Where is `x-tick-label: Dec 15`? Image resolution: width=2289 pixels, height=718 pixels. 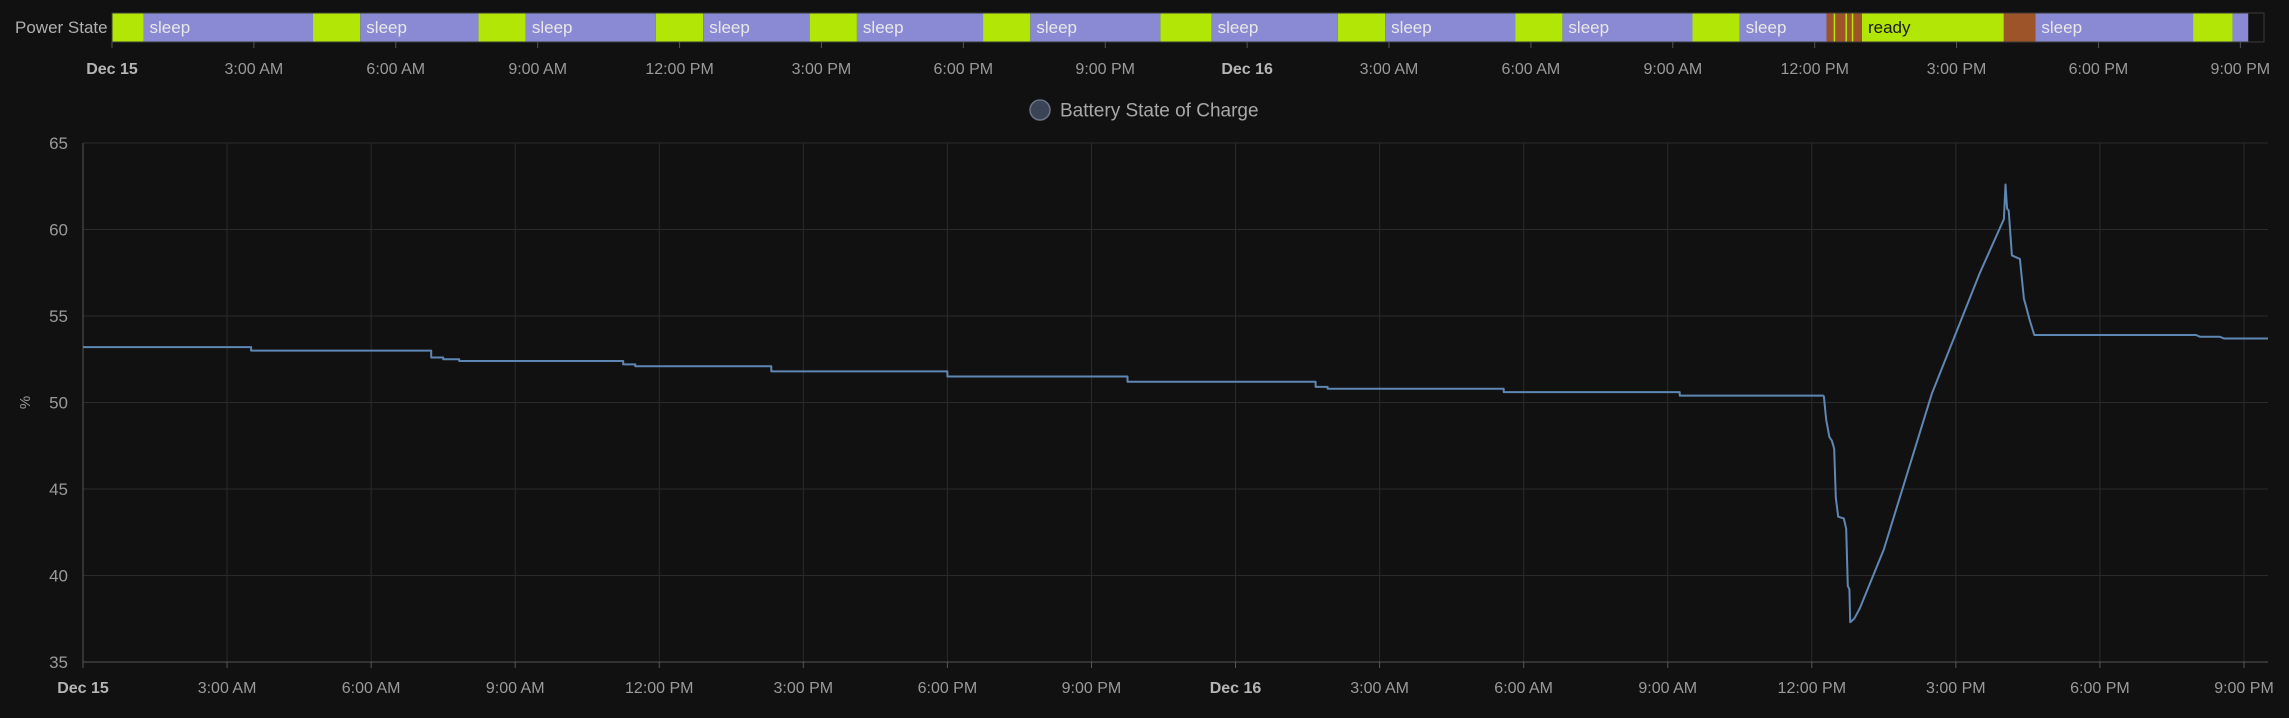
x-tick-label: Dec 15 is located at coordinates (83, 688).